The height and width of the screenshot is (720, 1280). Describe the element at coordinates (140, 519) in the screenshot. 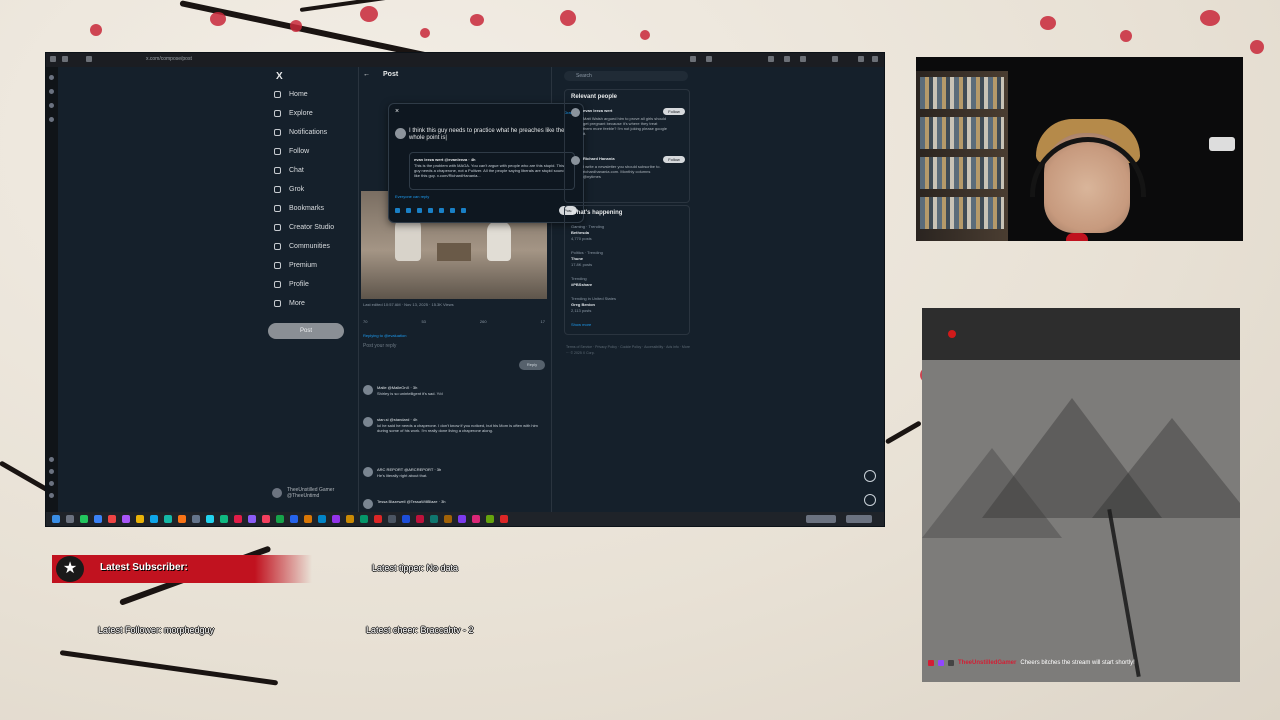

I see `folder-icon` at that location.